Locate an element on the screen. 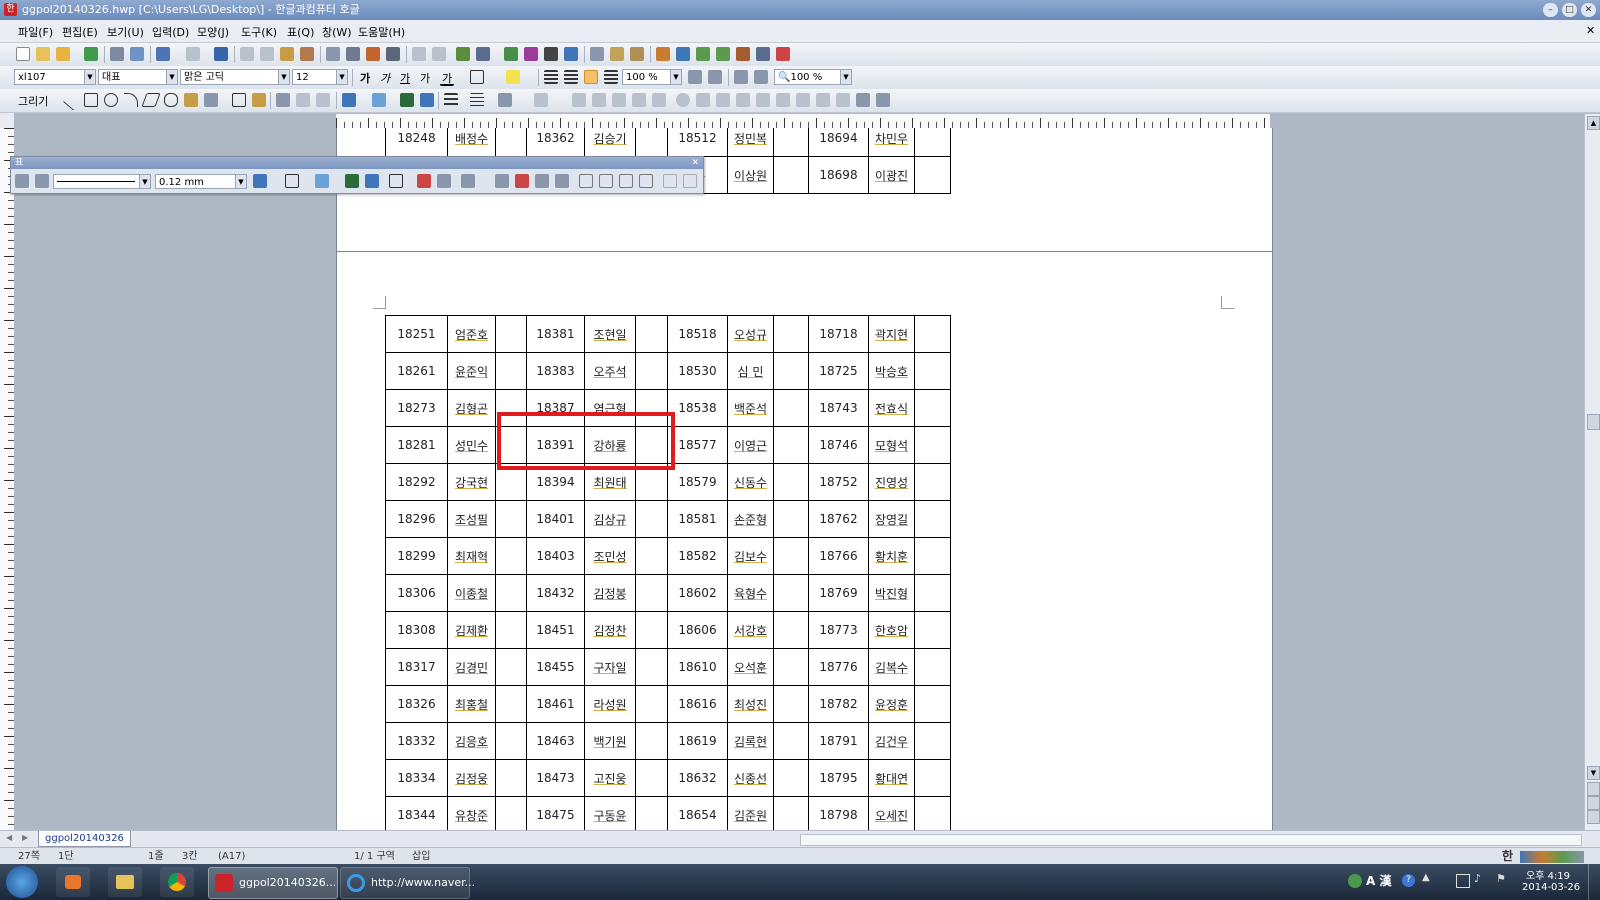 Image resolution: width=1600 pixels, height=900 pixels. line-style-icon is located at coordinates (451, 100).